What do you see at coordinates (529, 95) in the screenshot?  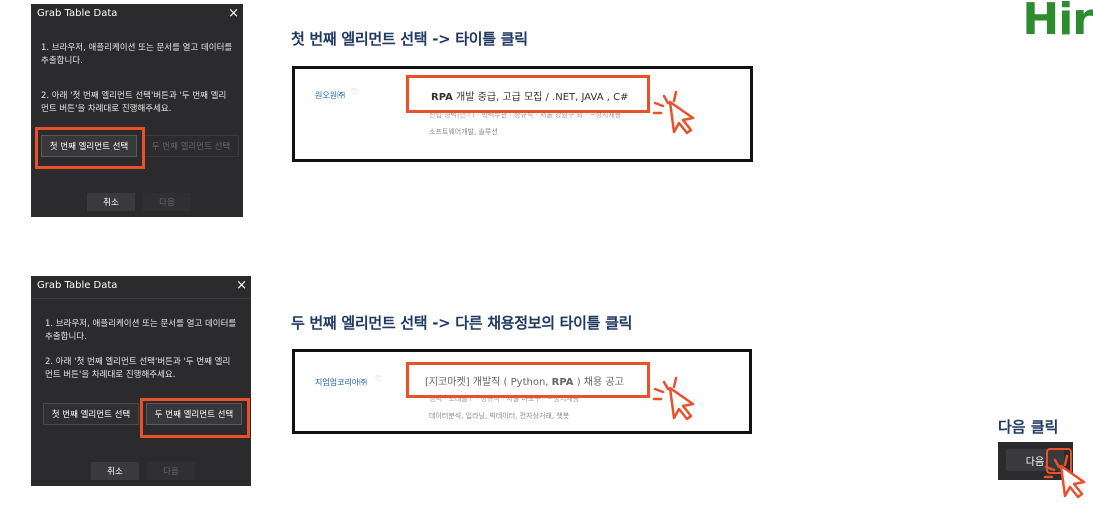 I see `job-title-highlighted: RPA 개발 중급, 고급 모집 / .NET, JAVA , C#` at bounding box center [529, 95].